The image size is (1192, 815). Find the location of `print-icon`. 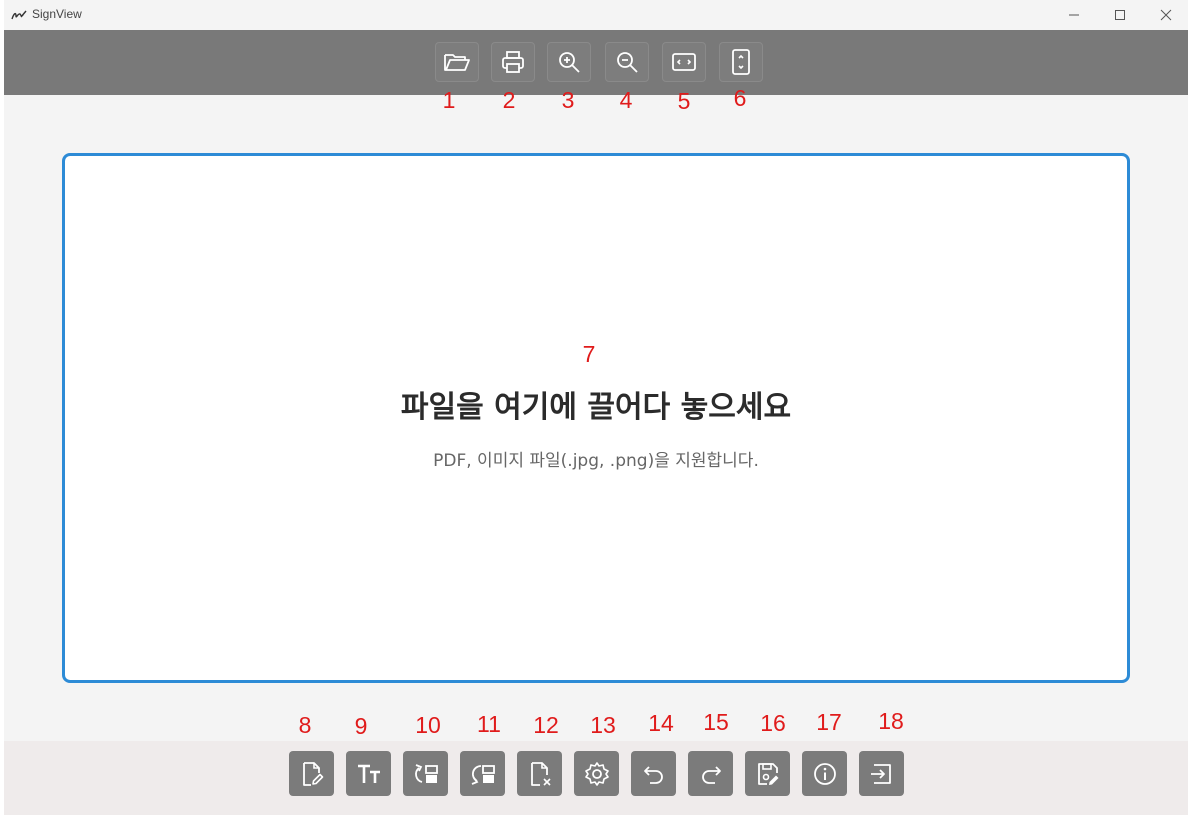

print-icon is located at coordinates (513, 62).